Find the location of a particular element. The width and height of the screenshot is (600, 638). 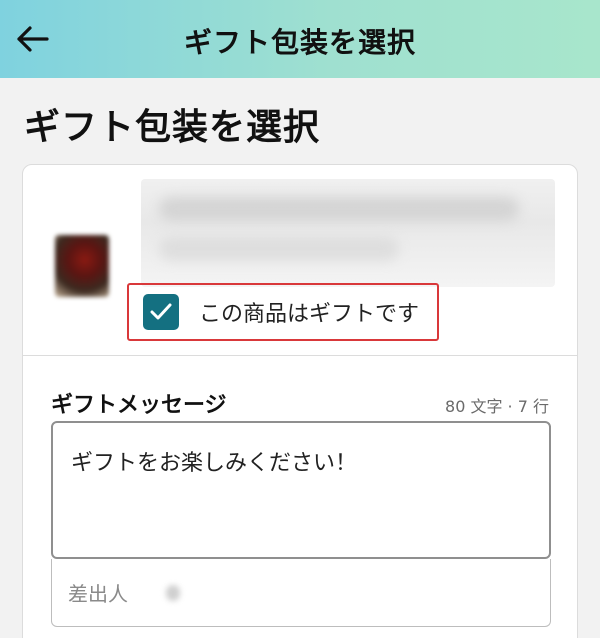

page-title: ギフト包装を選択 is located at coordinates (172, 127).